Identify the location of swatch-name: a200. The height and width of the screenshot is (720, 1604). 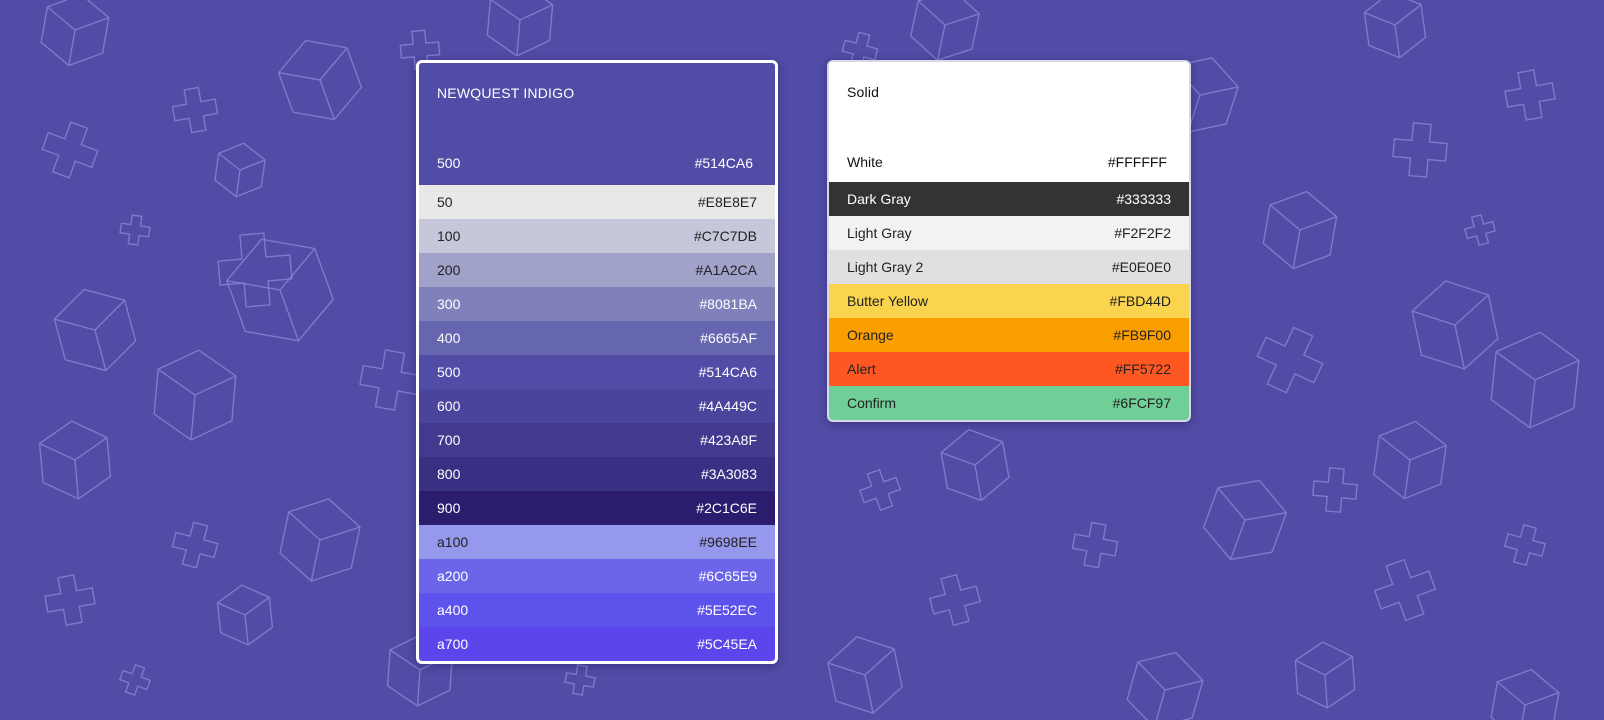
(453, 576).